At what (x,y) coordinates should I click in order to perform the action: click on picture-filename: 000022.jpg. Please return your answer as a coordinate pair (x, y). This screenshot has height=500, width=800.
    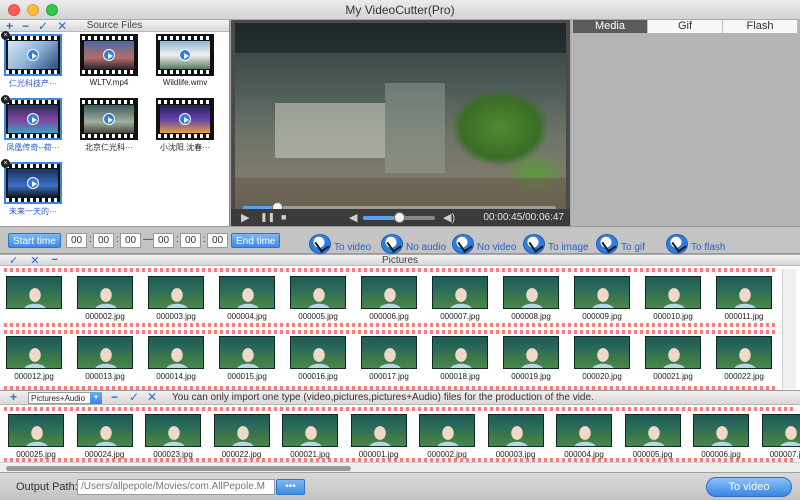
    Looking at the image, I should click on (744, 376).